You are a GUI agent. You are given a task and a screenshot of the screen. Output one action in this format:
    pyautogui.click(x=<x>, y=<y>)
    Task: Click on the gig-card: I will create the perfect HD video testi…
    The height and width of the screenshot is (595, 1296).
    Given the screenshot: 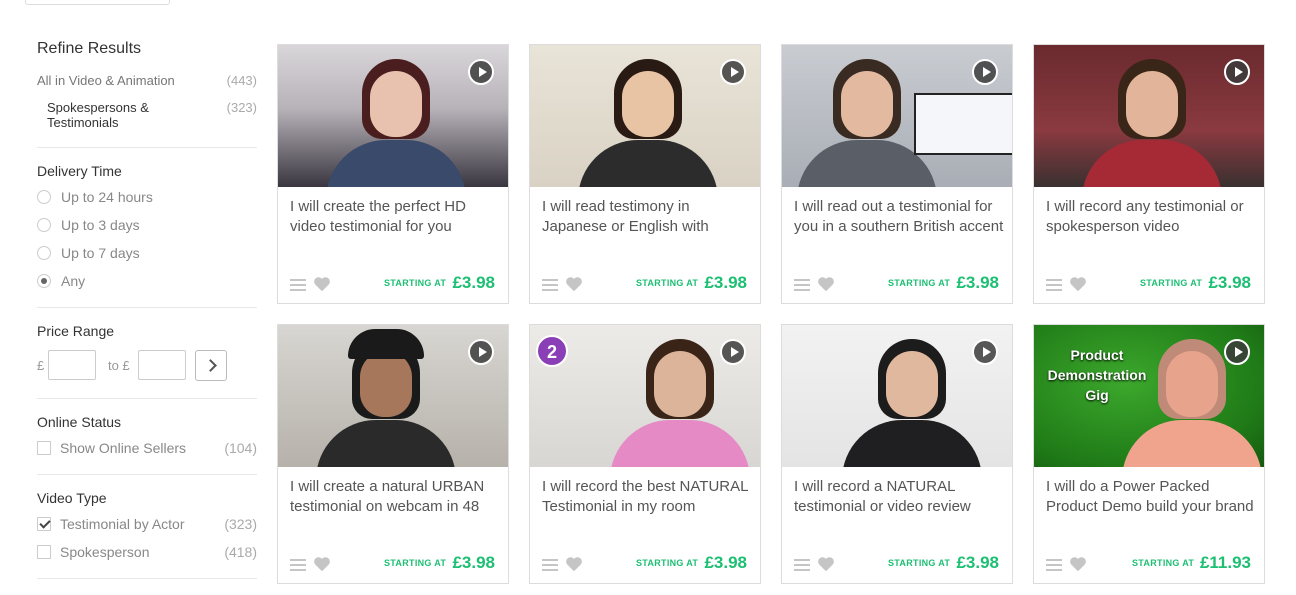 What is the action you would take?
    pyautogui.click(x=393, y=174)
    